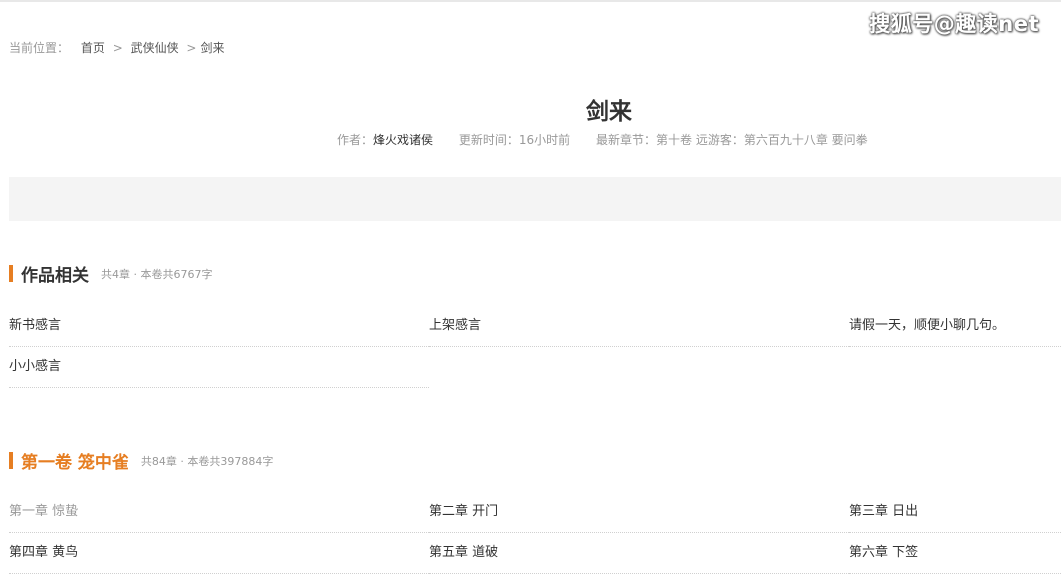 This screenshot has height=585, width=1061. What do you see at coordinates (207, 461) in the screenshot?
I see `volume-info: 共84章 · 本卷共397884字` at bounding box center [207, 461].